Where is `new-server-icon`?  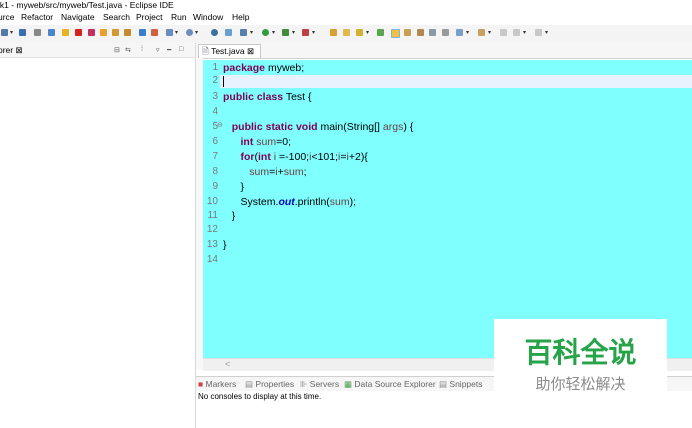
new-server-icon is located at coordinates (169, 32).